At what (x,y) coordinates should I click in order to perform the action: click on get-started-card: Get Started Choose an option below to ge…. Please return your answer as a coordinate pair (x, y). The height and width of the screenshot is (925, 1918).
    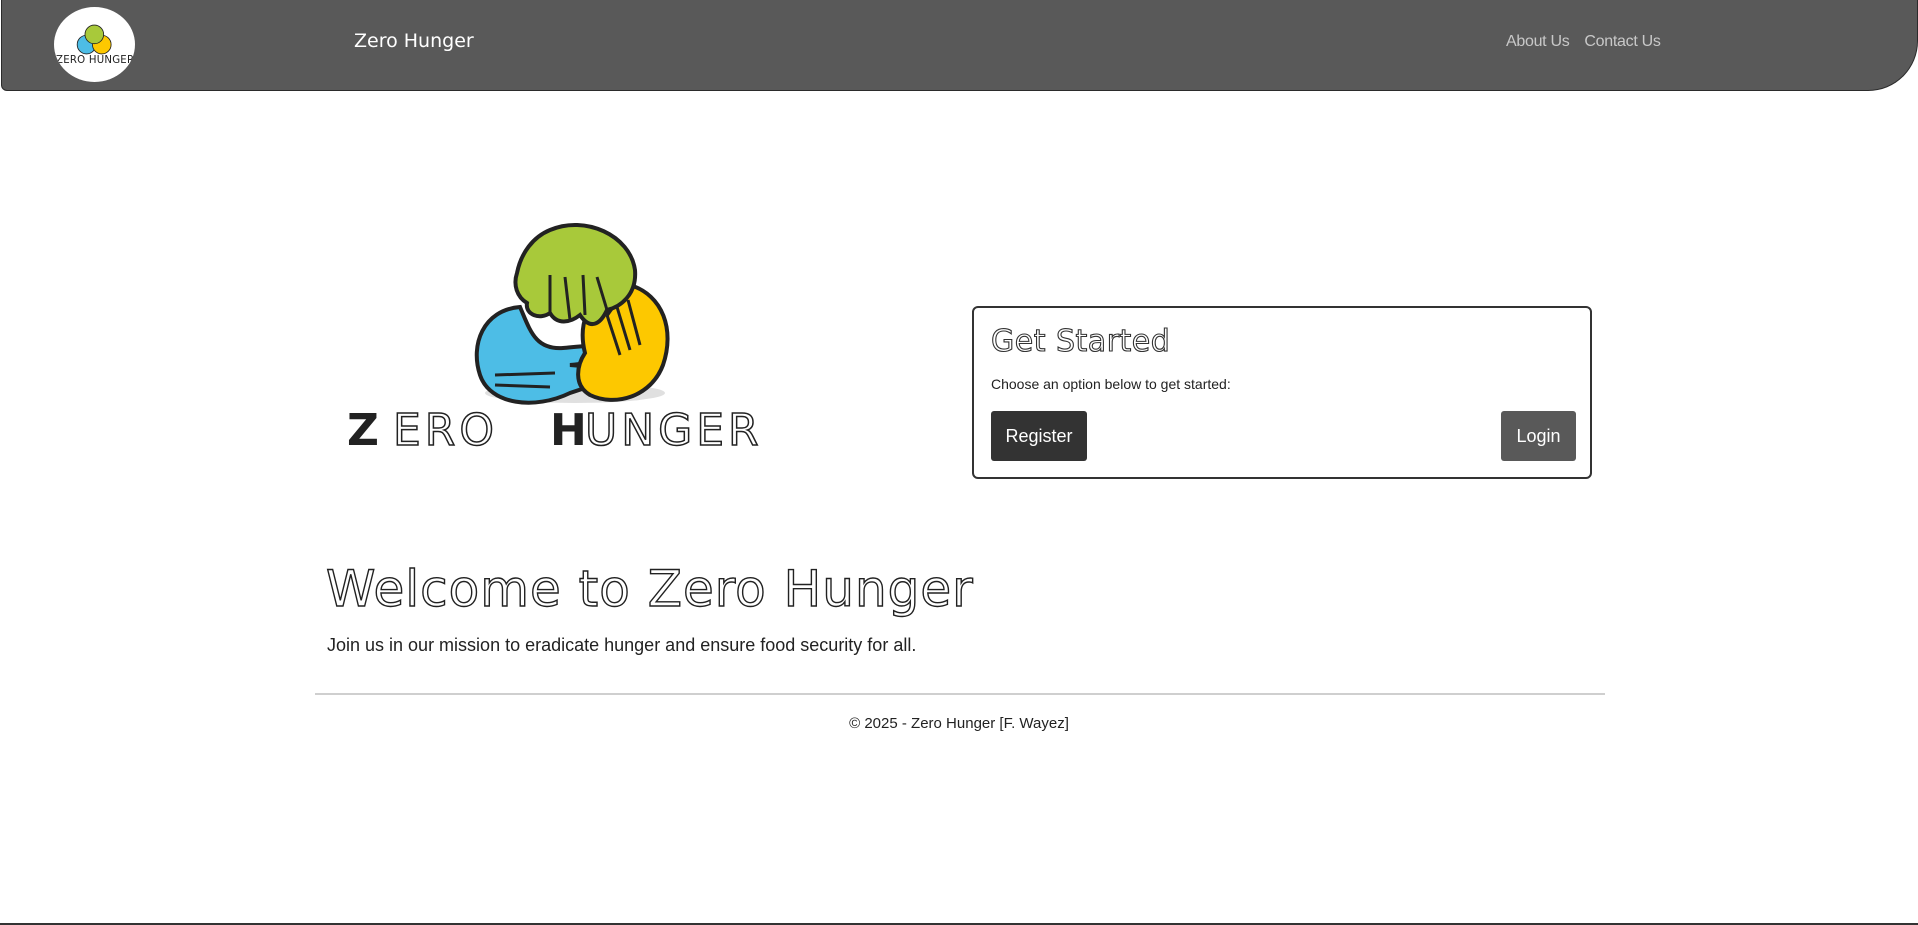
    Looking at the image, I should click on (1282, 392).